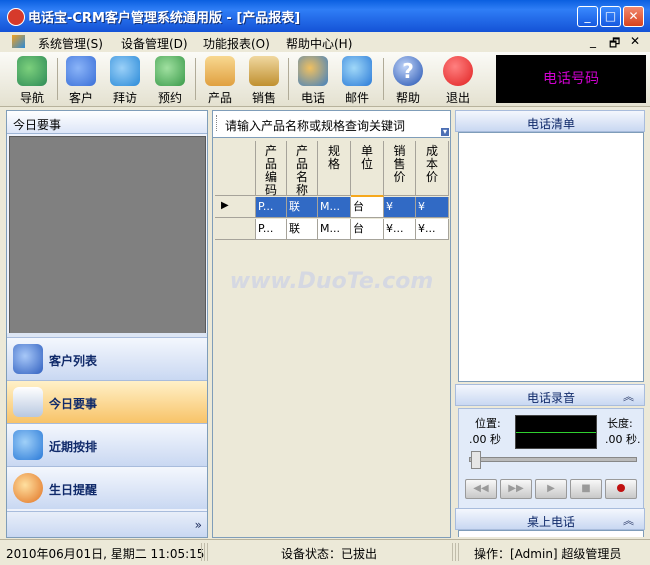  I want to click on record-button, so click(621, 489).